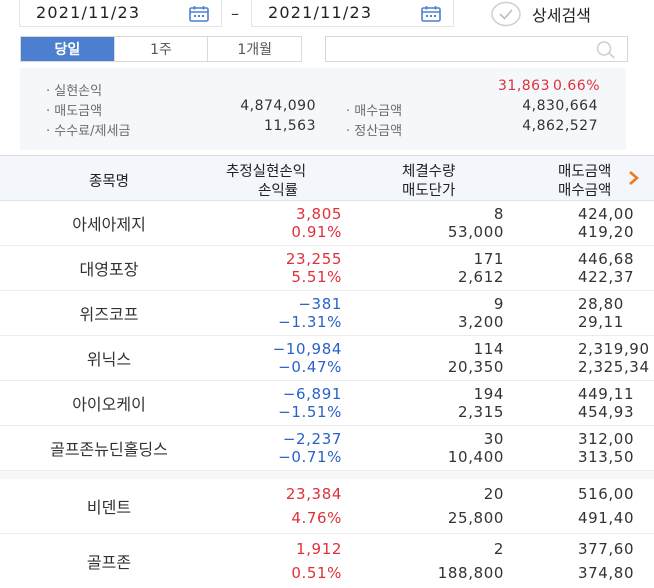 The height and width of the screenshot is (588, 654). Describe the element at coordinates (290, 126) in the screenshot. I see `fee-tax-value: 11,563` at that location.